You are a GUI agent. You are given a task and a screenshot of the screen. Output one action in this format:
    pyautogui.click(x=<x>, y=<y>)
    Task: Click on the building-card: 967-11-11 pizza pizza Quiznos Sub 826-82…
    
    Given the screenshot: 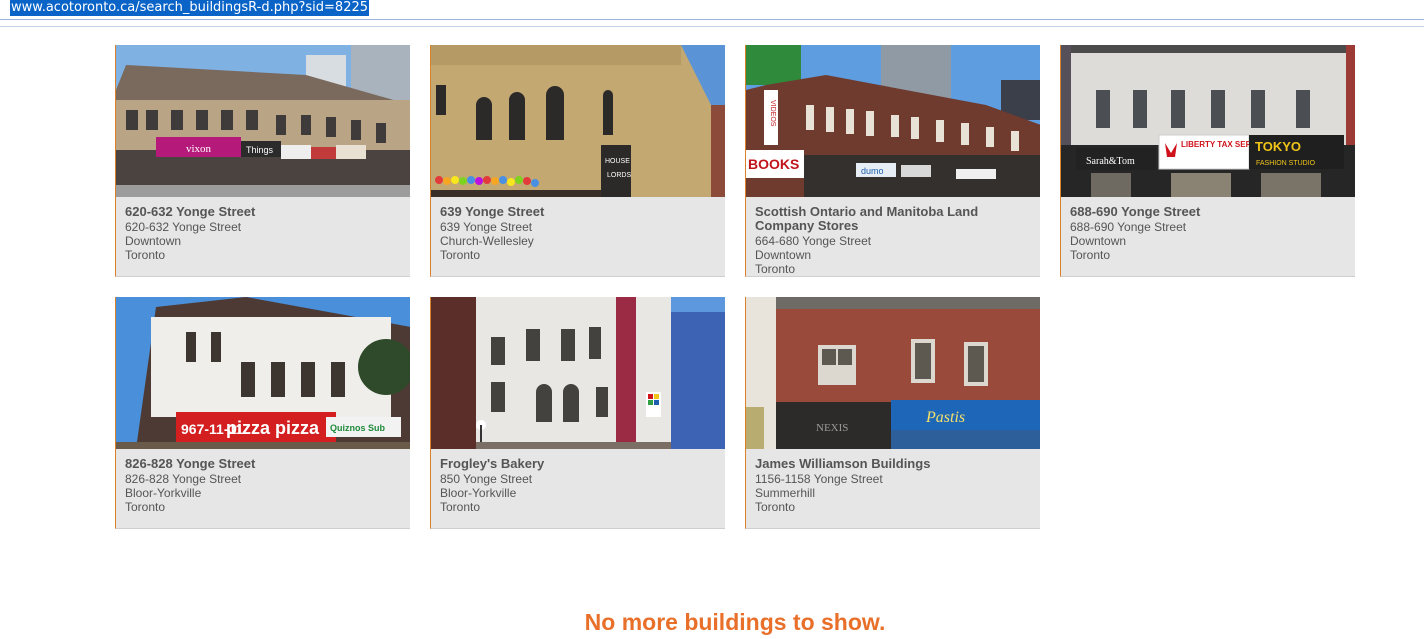 What is the action you would take?
    pyautogui.click(x=262, y=413)
    